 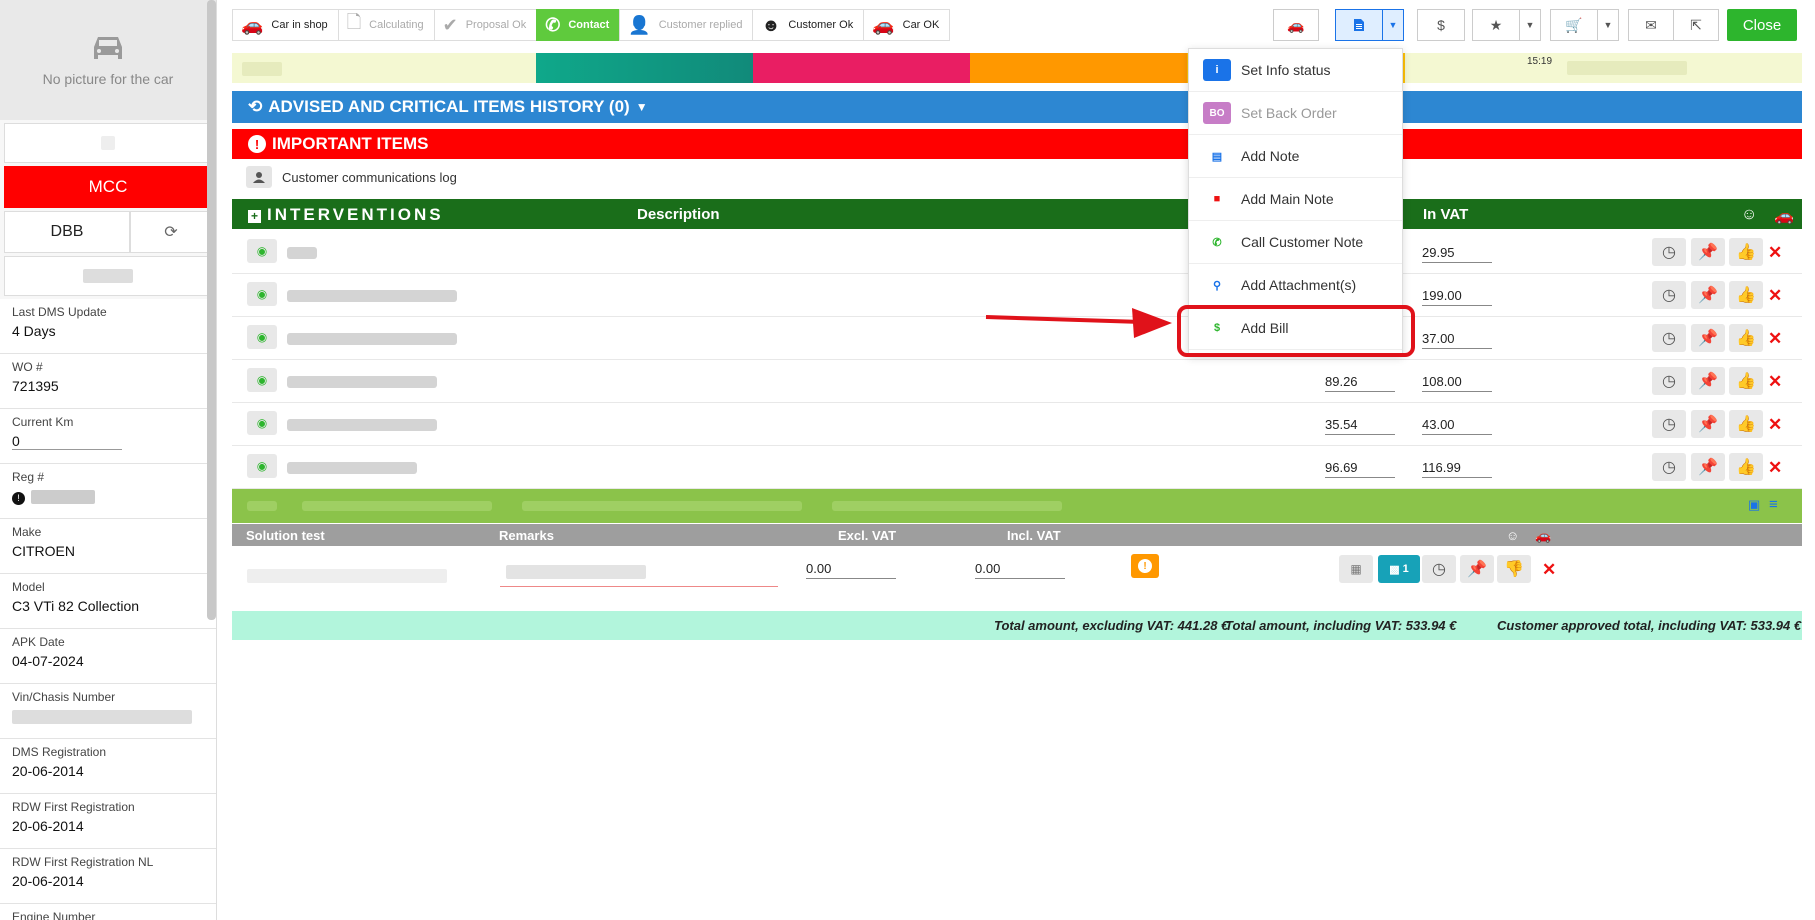 I want to click on clock-icon: ◷, so click(x=1669, y=381).